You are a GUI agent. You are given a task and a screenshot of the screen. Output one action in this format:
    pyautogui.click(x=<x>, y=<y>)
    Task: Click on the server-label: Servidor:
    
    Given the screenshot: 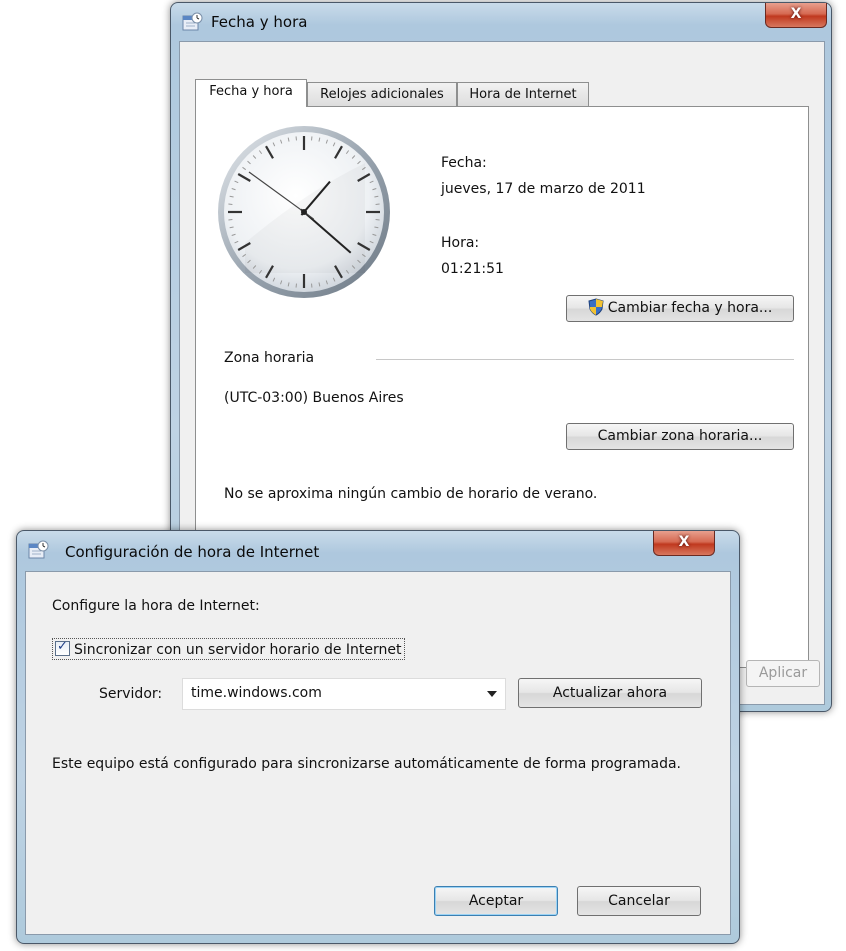 What is the action you would take?
    pyautogui.click(x=131, y=694)
    